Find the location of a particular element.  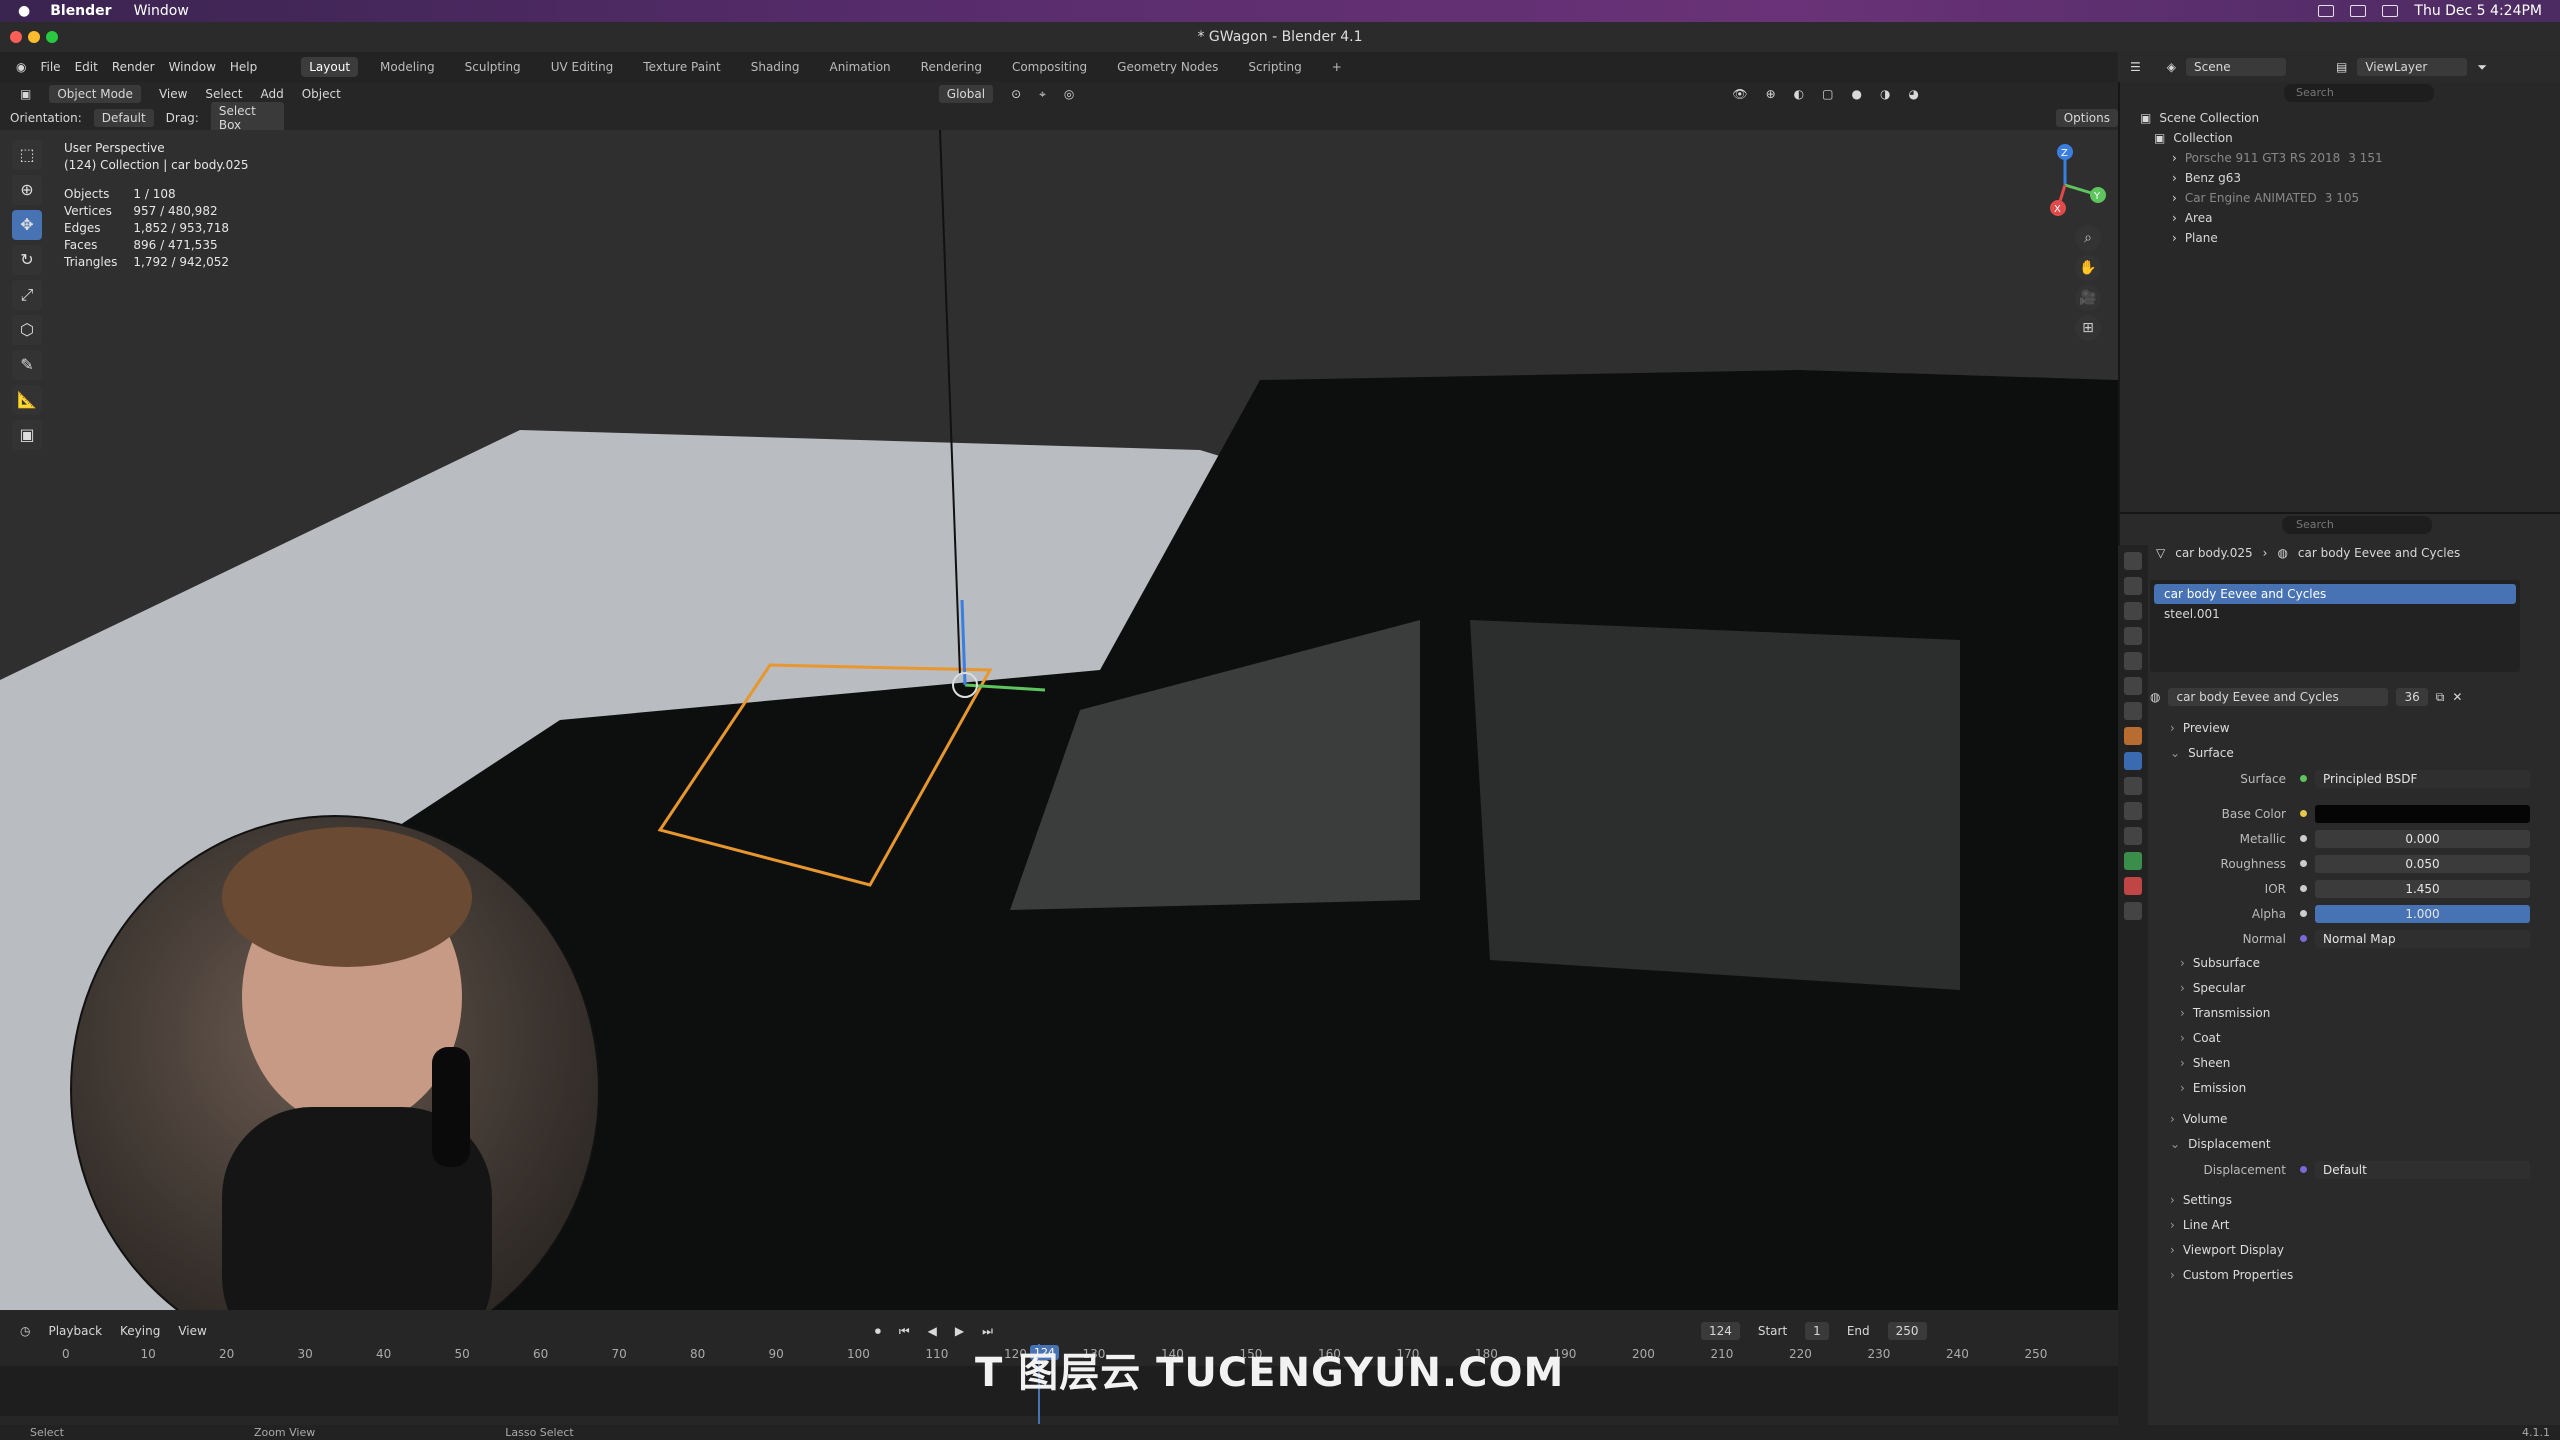

tab-compositing: Compositing is located at coordinates (1049, 67).